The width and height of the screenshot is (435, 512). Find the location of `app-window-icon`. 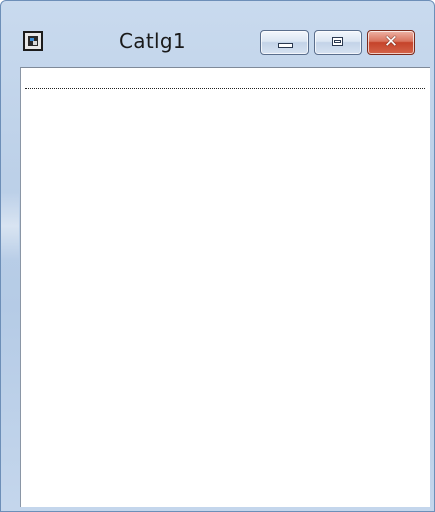

app-window-icon is located at coordinates (33, 41).